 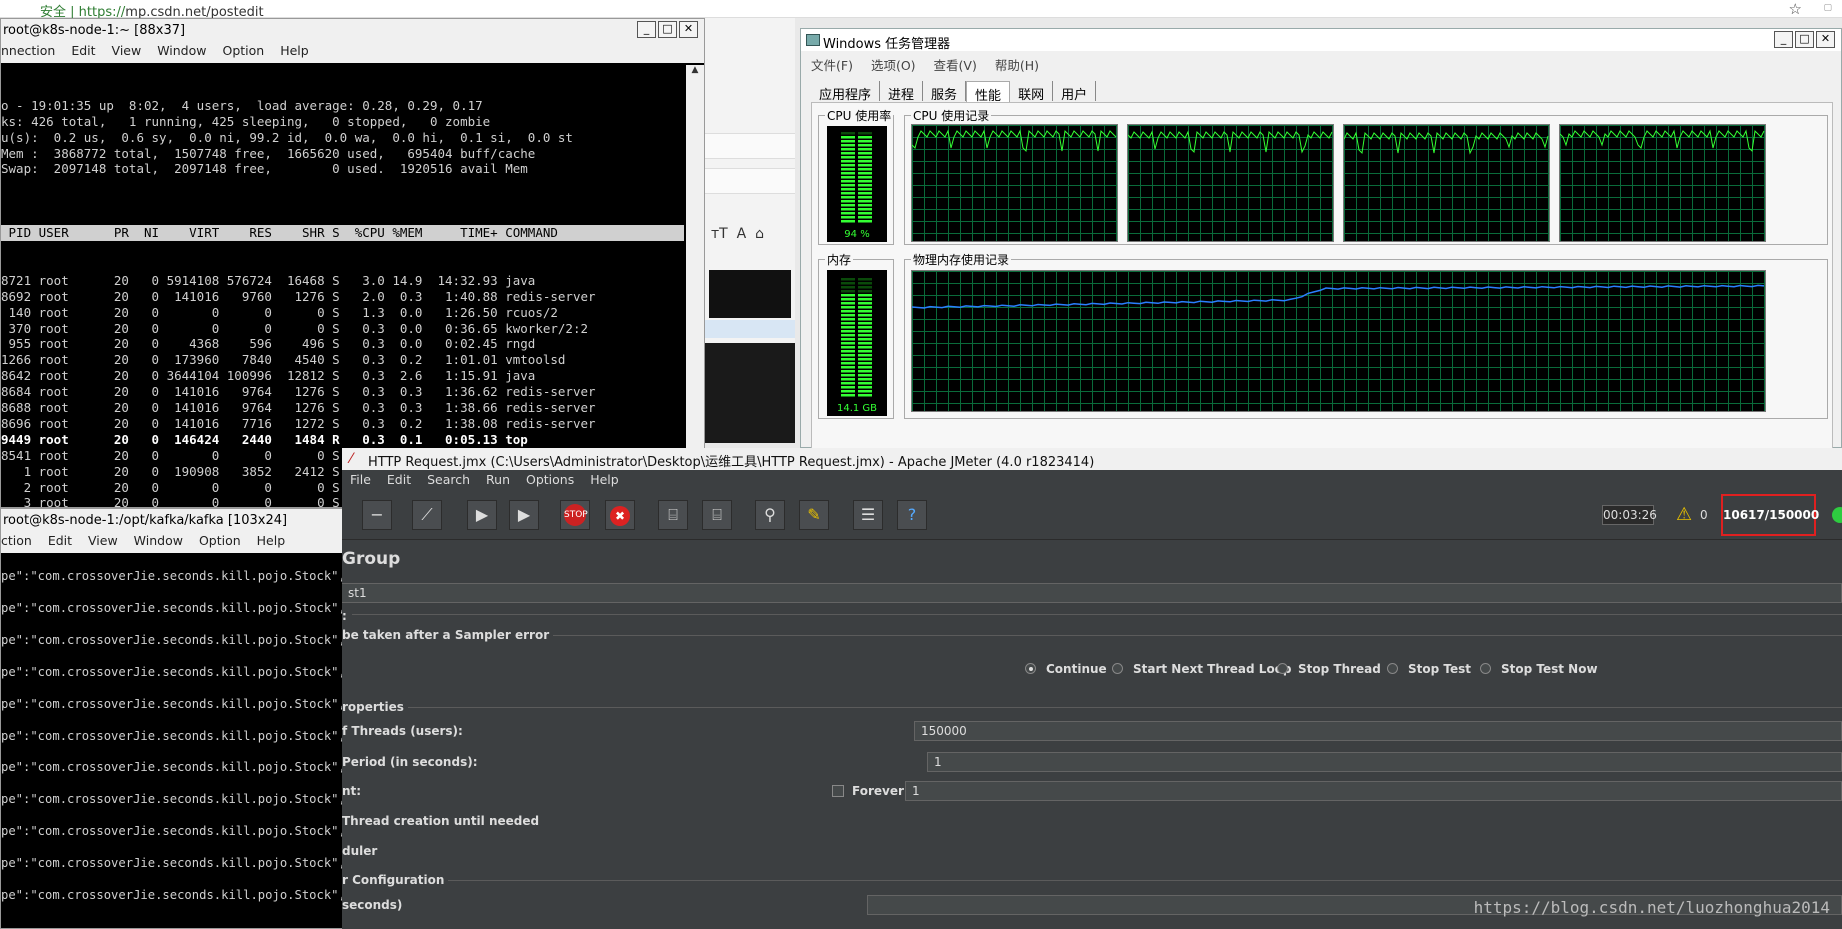 I want to click on radio-continue: Continue, so click(x=1066, y=669).